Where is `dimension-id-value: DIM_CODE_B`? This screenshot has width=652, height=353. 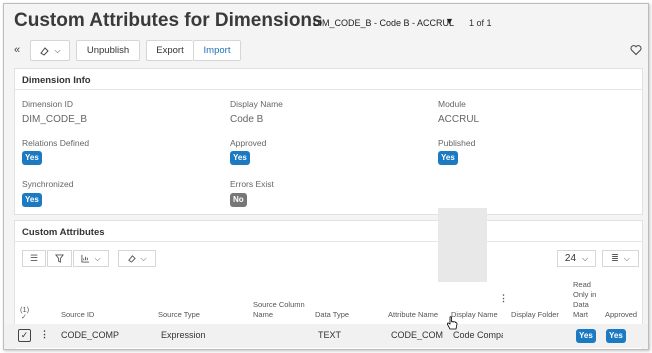 dimension-id-value: DIM_CODE_B is located at coordinates (55, 119).